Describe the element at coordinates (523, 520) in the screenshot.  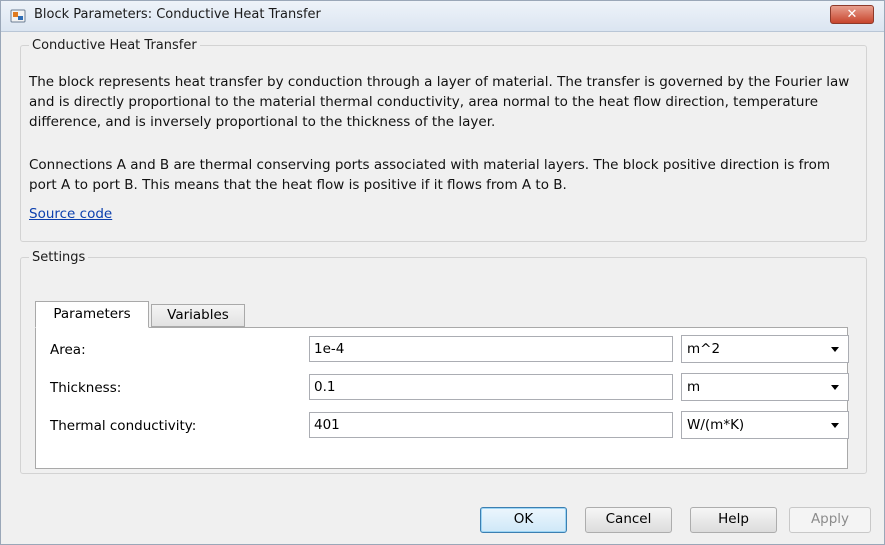
I see `ok-button: OK` at that location.